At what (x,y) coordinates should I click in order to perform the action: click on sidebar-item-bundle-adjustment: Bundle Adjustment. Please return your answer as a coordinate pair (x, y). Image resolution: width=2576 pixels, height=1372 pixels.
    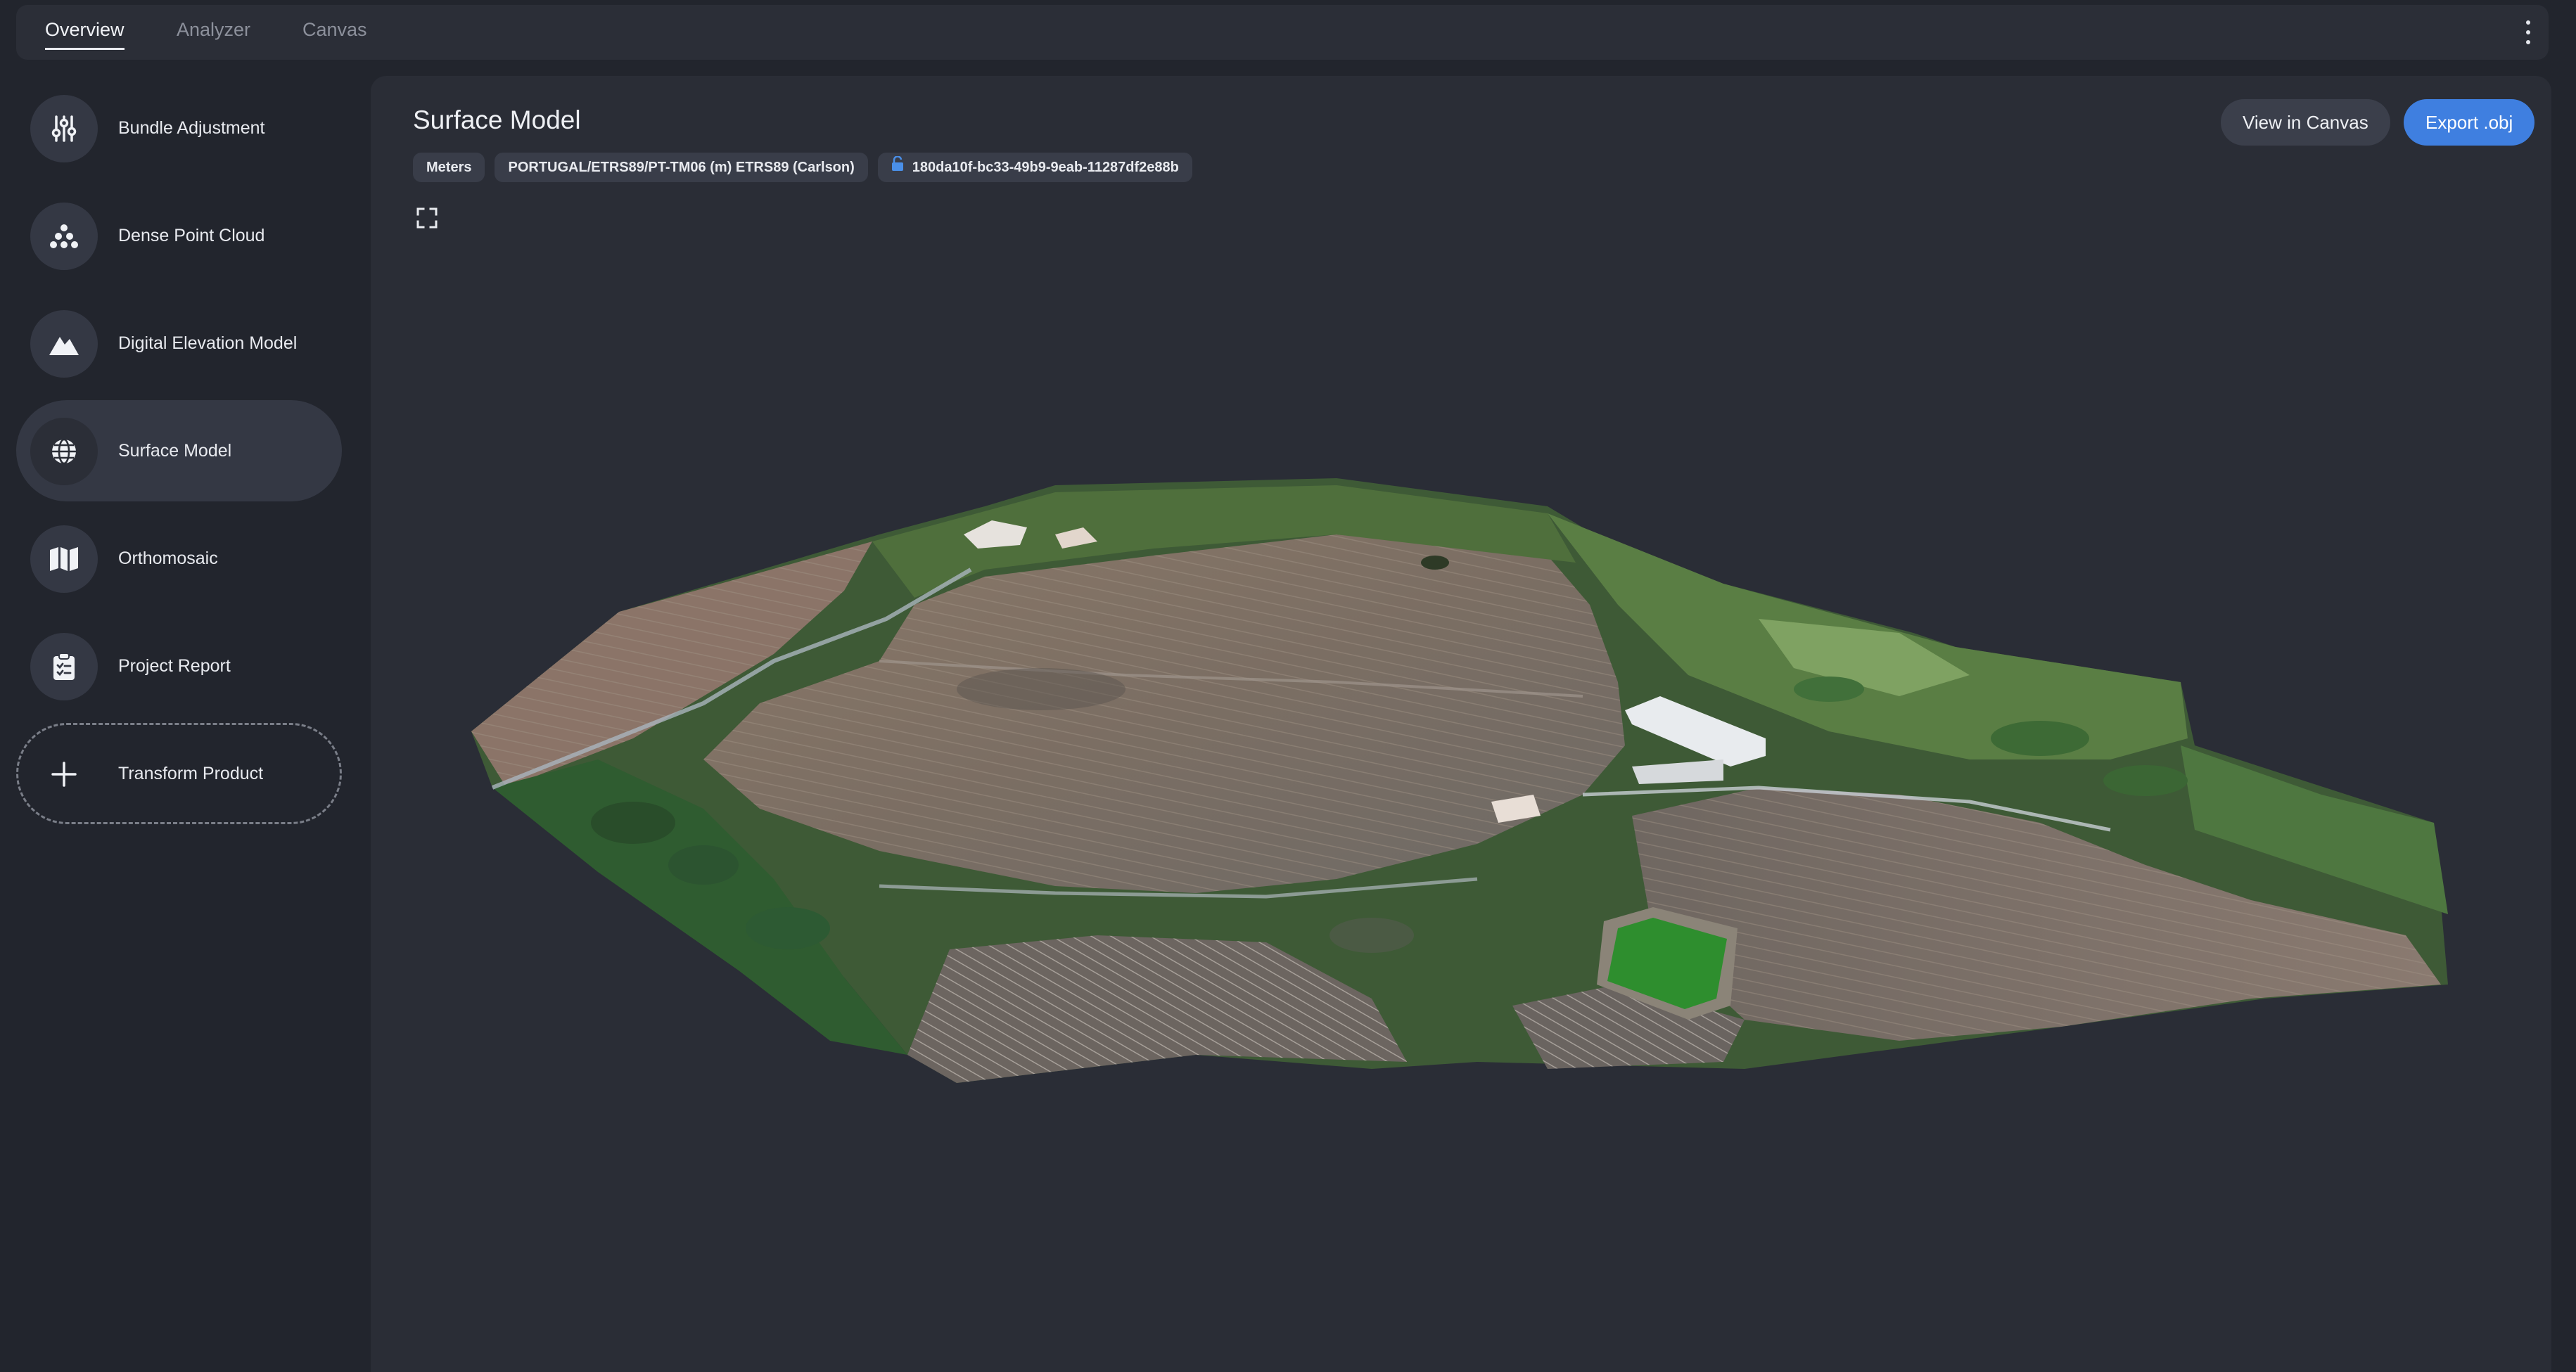
    Looking at the image, I should click on (179, 128).